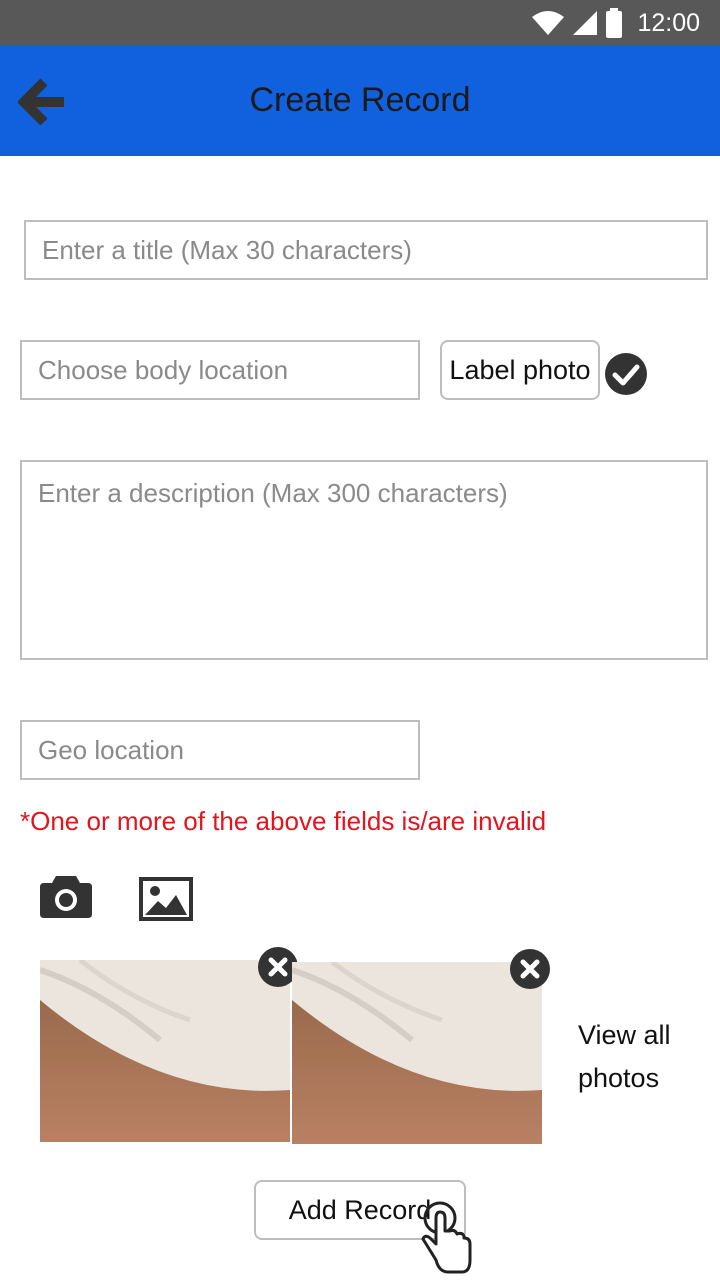 This screenshot has width=720, height=1280. What do you see at coordinates (668, 22) in the screenshot?
I see `status-time: 12:00` at bounding box center [668, 22].